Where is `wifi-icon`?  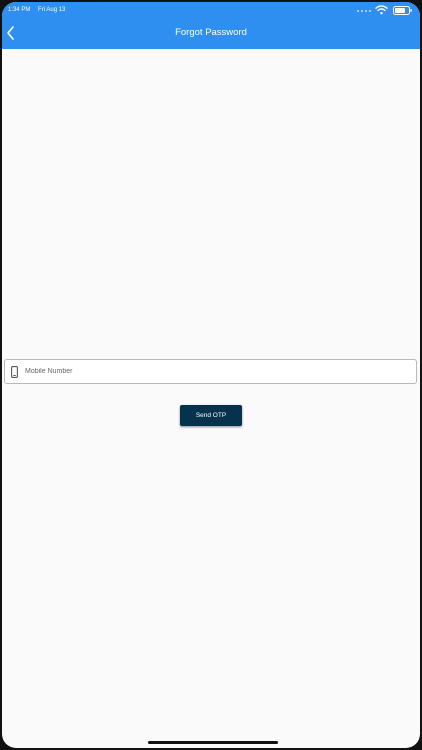
wifi-icon is located at coordinates (381, 10).